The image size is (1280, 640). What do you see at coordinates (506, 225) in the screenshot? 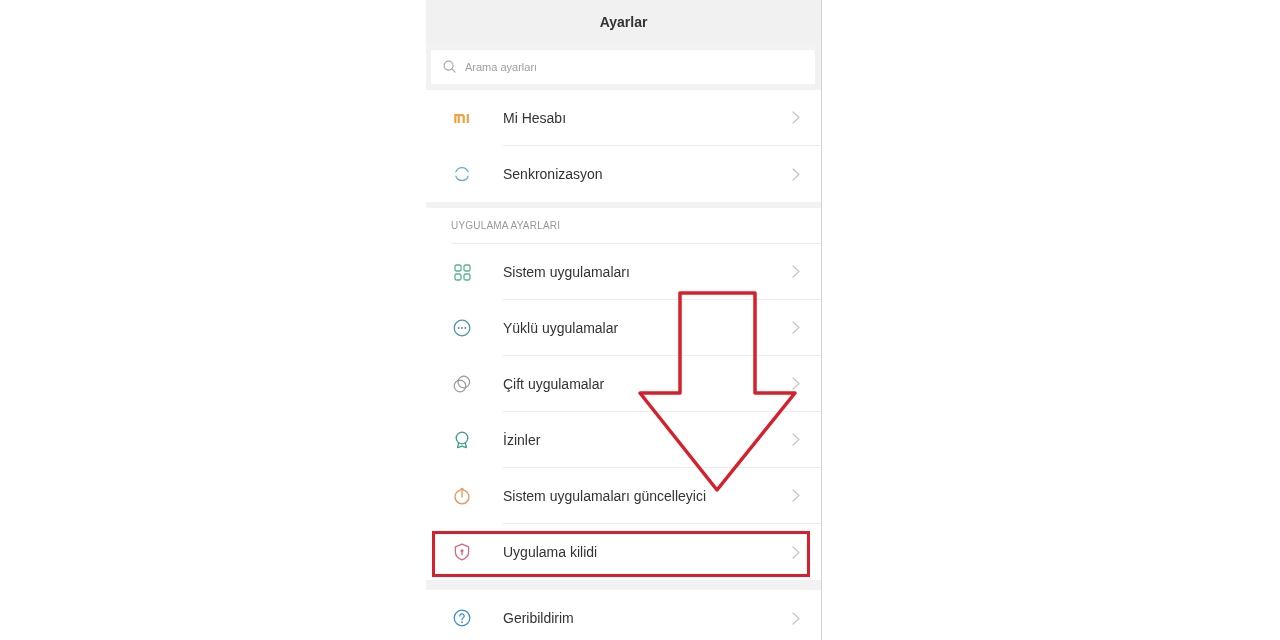
I see `section-heading: UYGULAMA AYARLARI` at bounding box center [506, 225].